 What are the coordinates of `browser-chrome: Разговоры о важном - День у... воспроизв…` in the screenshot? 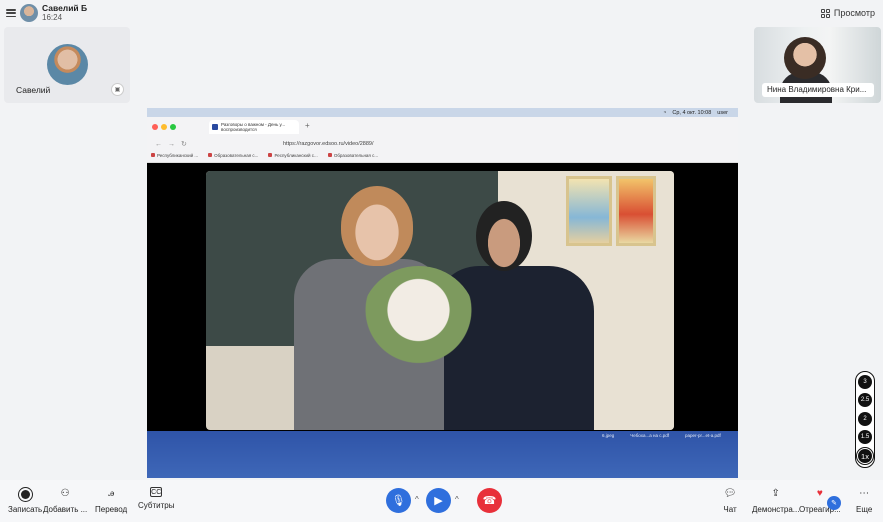 It's located at (442, 140).